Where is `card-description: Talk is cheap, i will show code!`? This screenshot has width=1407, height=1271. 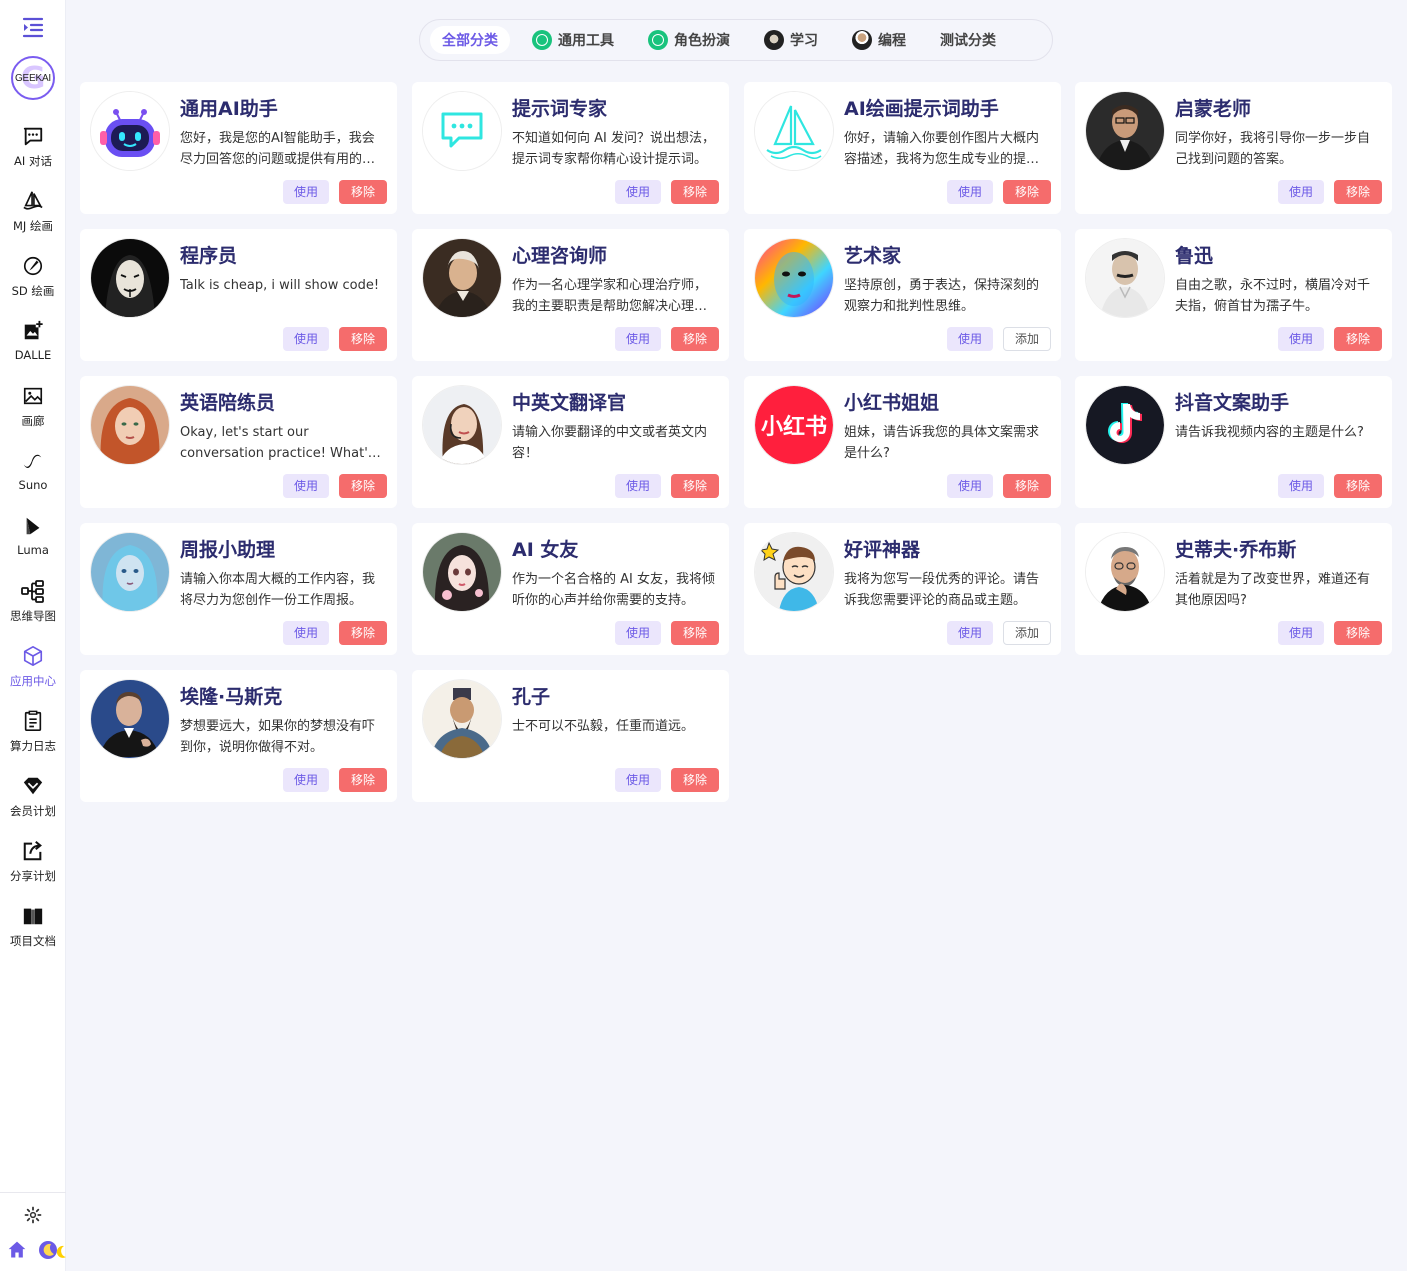 card-description: Talk is cheap, i will show code! is located at coordinates (280, 285).